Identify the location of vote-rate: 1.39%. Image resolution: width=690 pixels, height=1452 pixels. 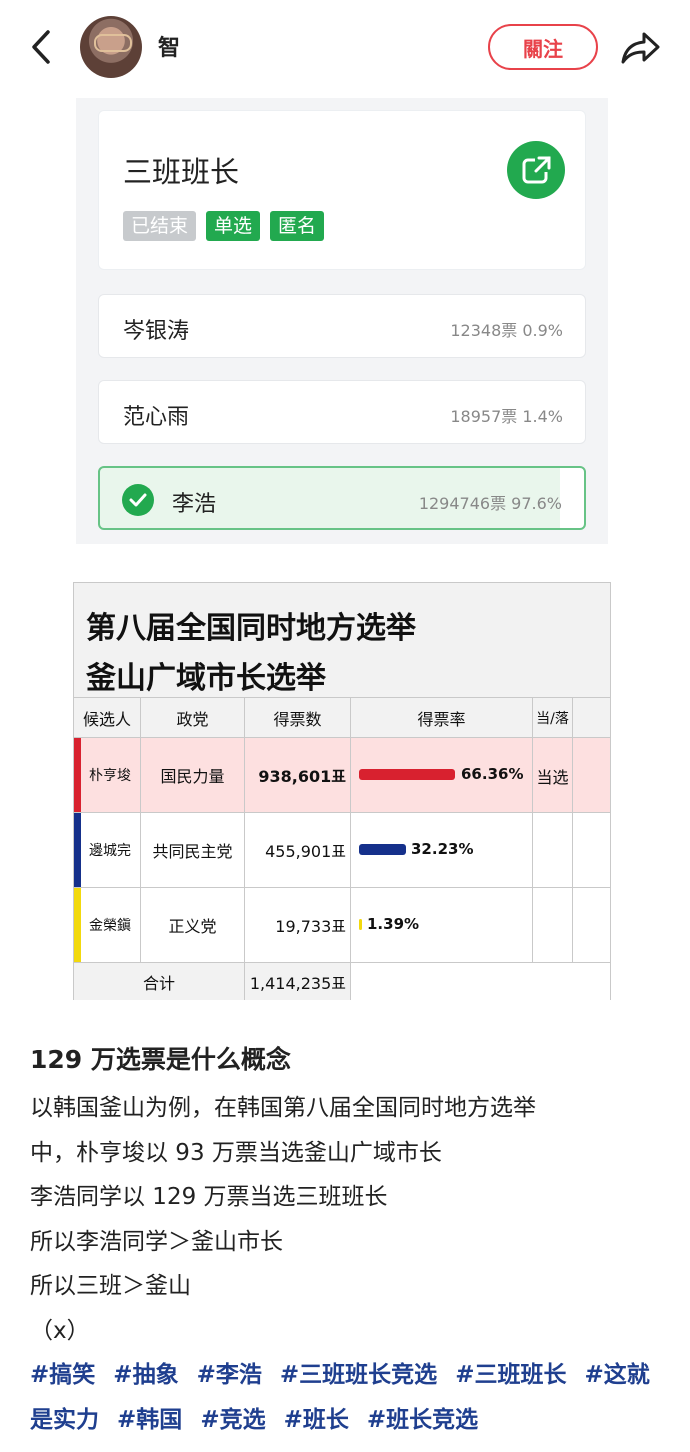
(393, 924).